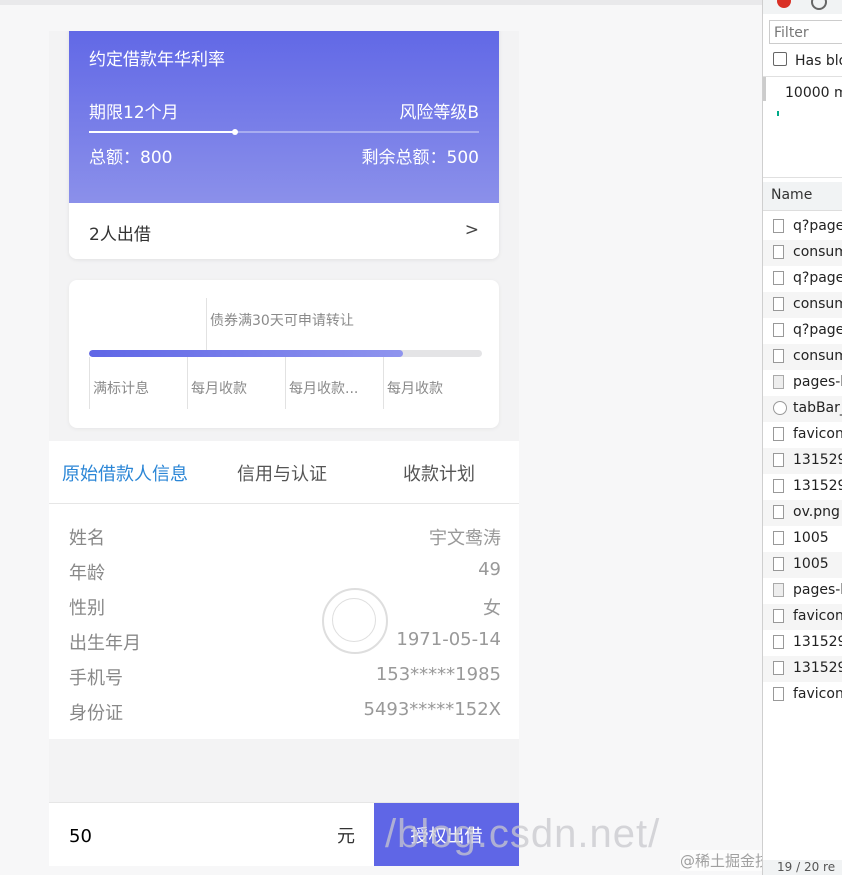 Image resolution: width=842 pixels, height=875 pixels. I want to click on request-name: tabBar_, so click(817, 408).